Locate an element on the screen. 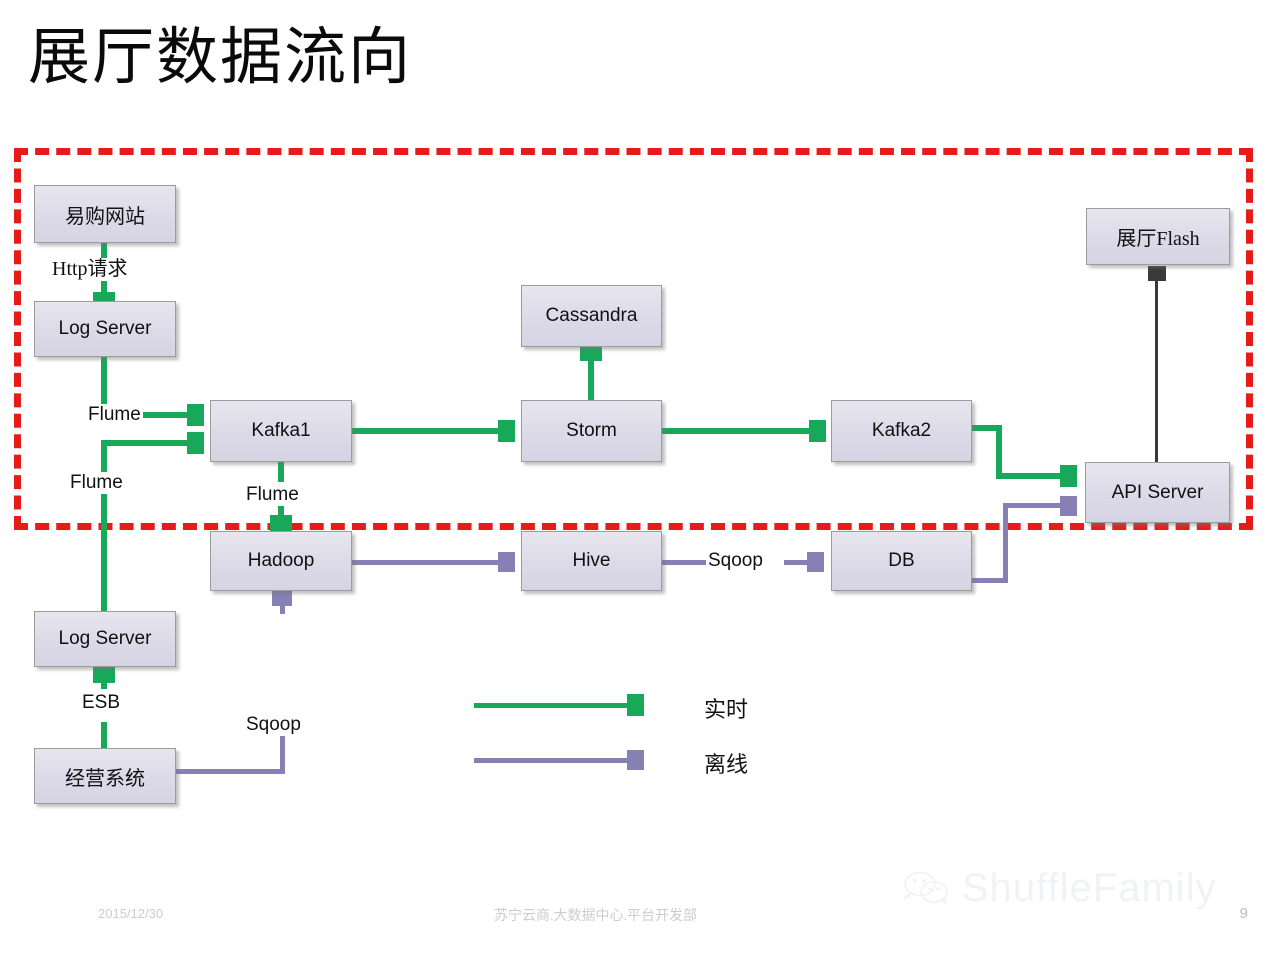 The width and height of the screenshot is (1280, 960). node-label: DB is located at coordinates (901, 560).